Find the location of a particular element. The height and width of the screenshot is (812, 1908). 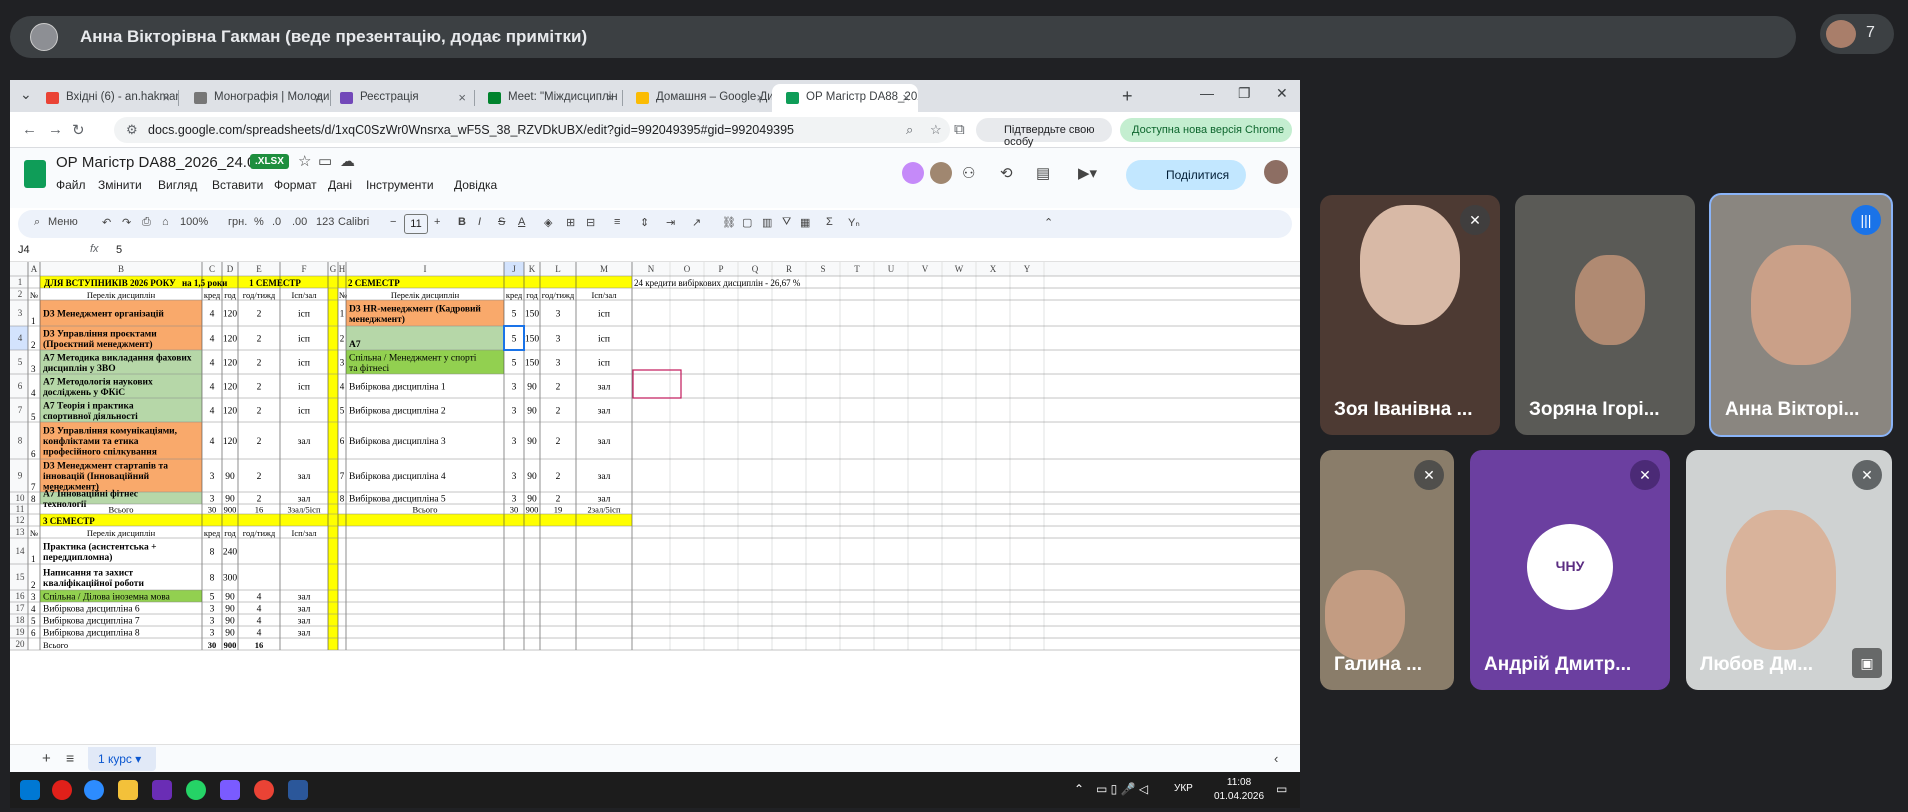

filter-icon: ⛛ is located at coordinates (786, 222).